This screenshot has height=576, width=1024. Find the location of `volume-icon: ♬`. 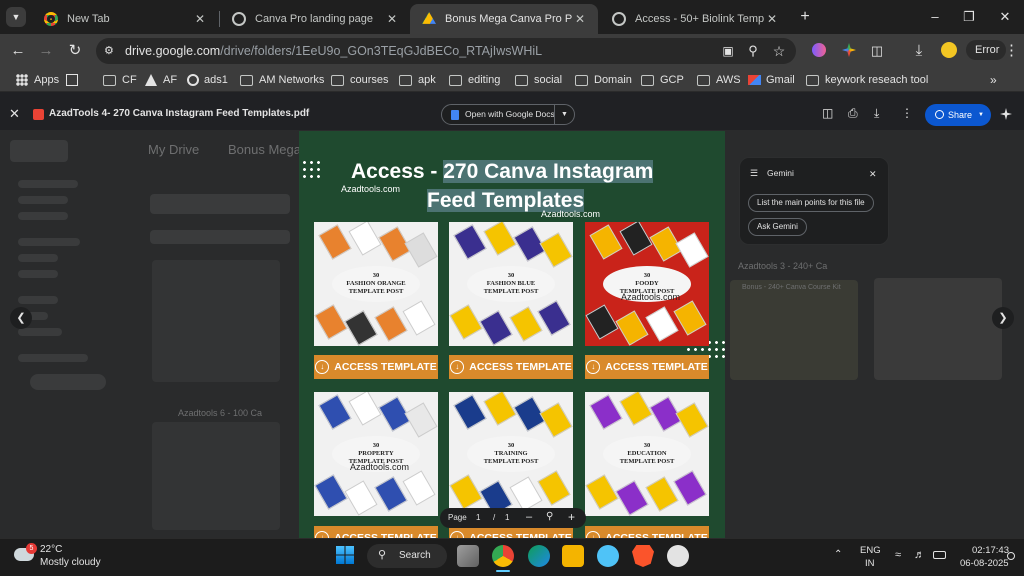

volume-icon: ♬ is located at coordinates (919, 555).